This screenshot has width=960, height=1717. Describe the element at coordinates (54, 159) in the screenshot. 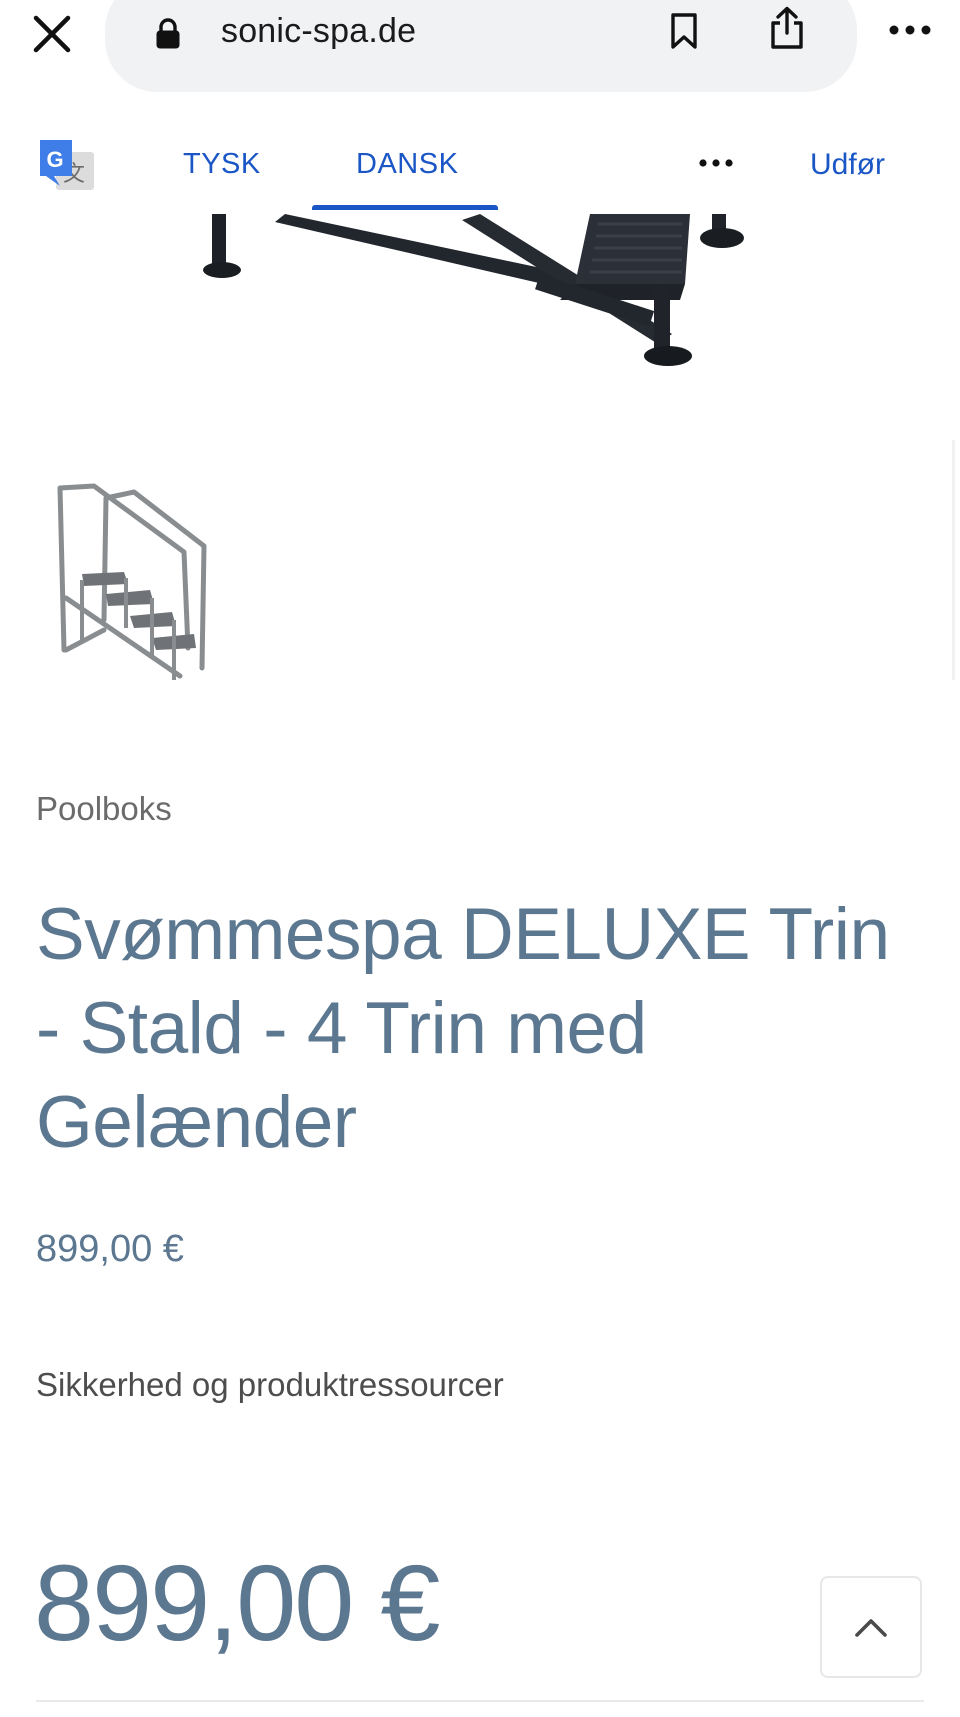

I see `svg-text: G` at that location.